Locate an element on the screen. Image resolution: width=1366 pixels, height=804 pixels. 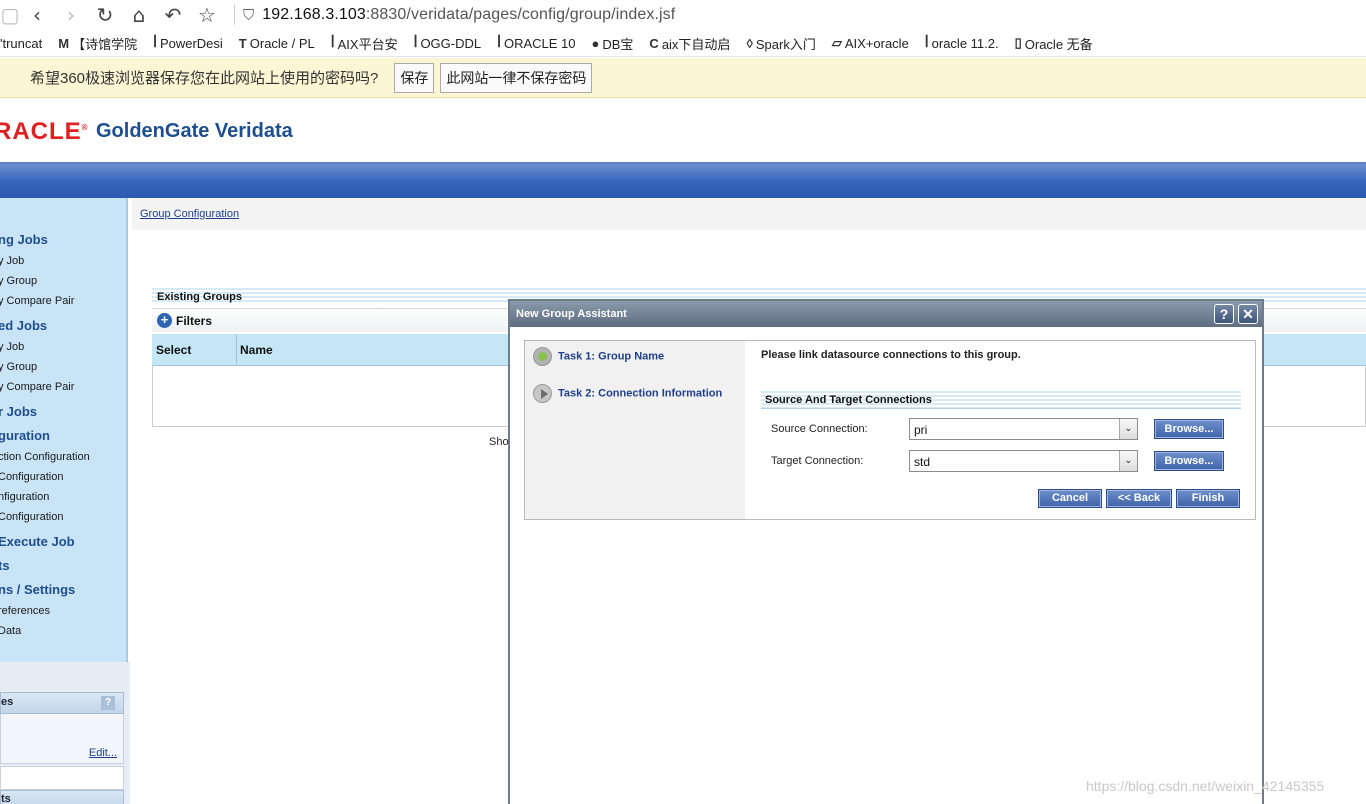
task-2-label: Task 2: Connection Information is located at coordinates (640, 393).